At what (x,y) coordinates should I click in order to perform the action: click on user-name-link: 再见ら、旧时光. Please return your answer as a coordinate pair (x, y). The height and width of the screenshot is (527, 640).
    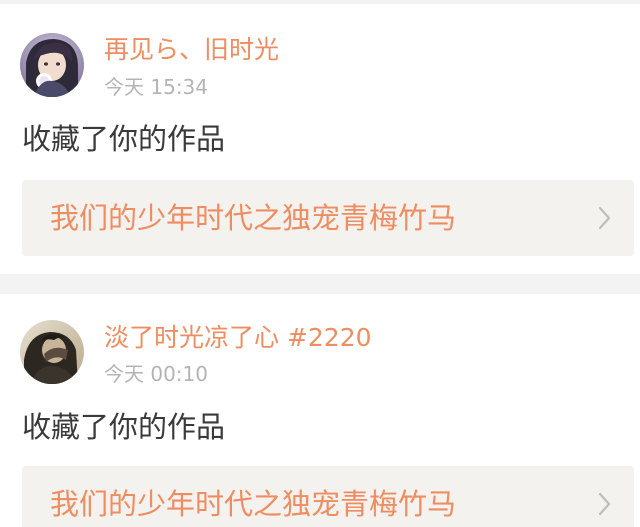
    Looking at the image, I should click on (191, 50).